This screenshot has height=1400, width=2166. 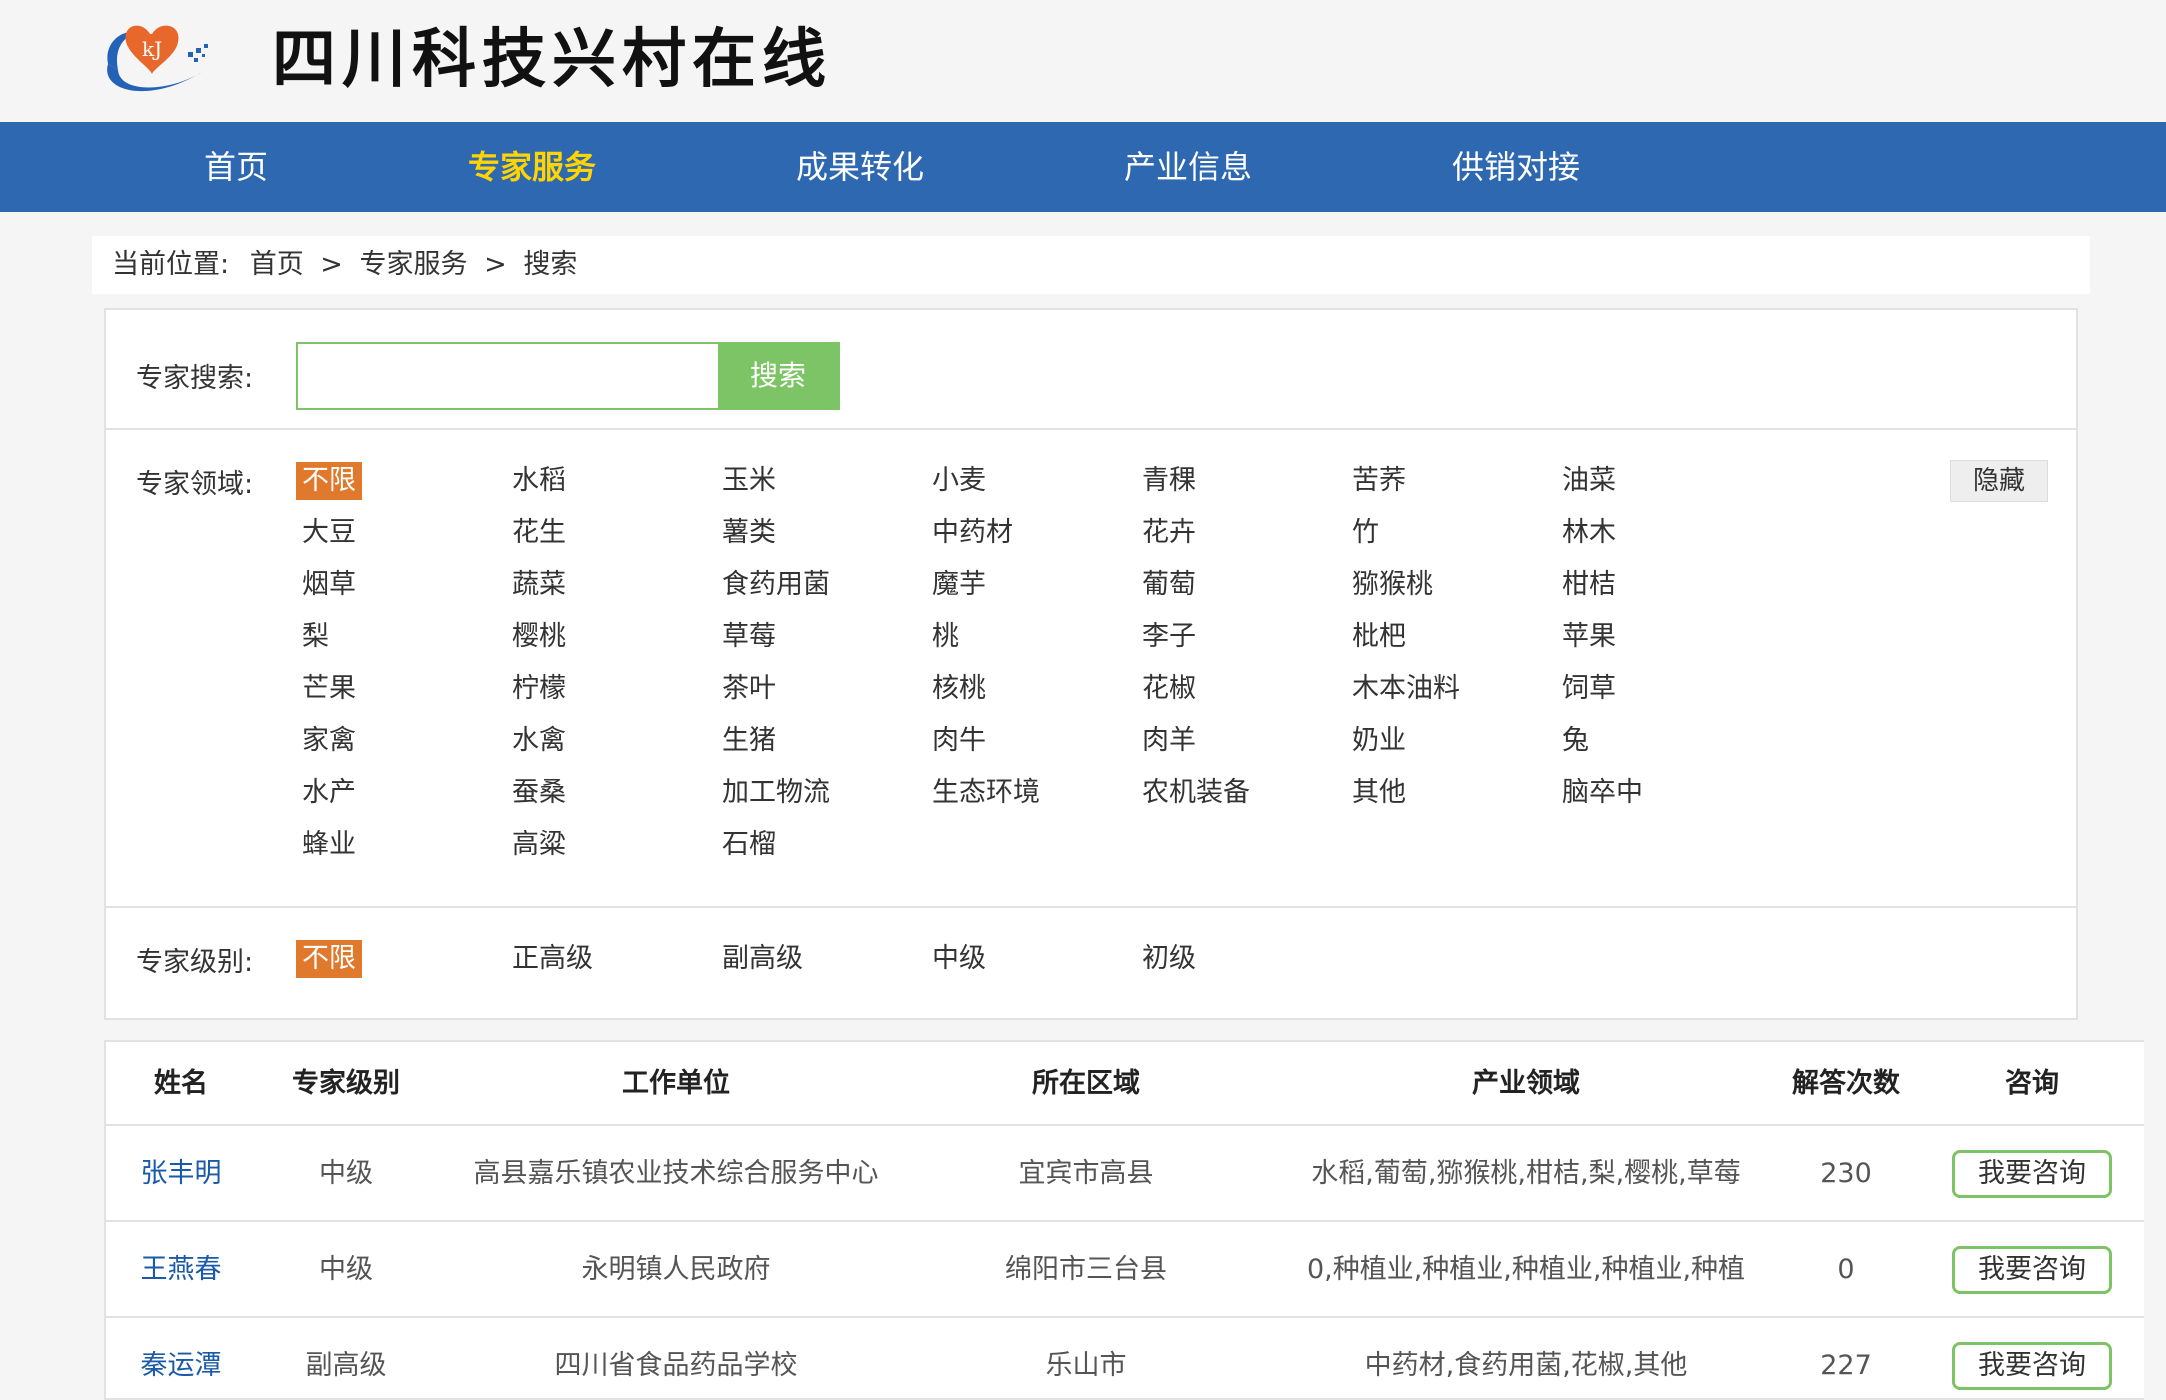 I want to click on domain-option: 大豆, so click(x=329, y=533).